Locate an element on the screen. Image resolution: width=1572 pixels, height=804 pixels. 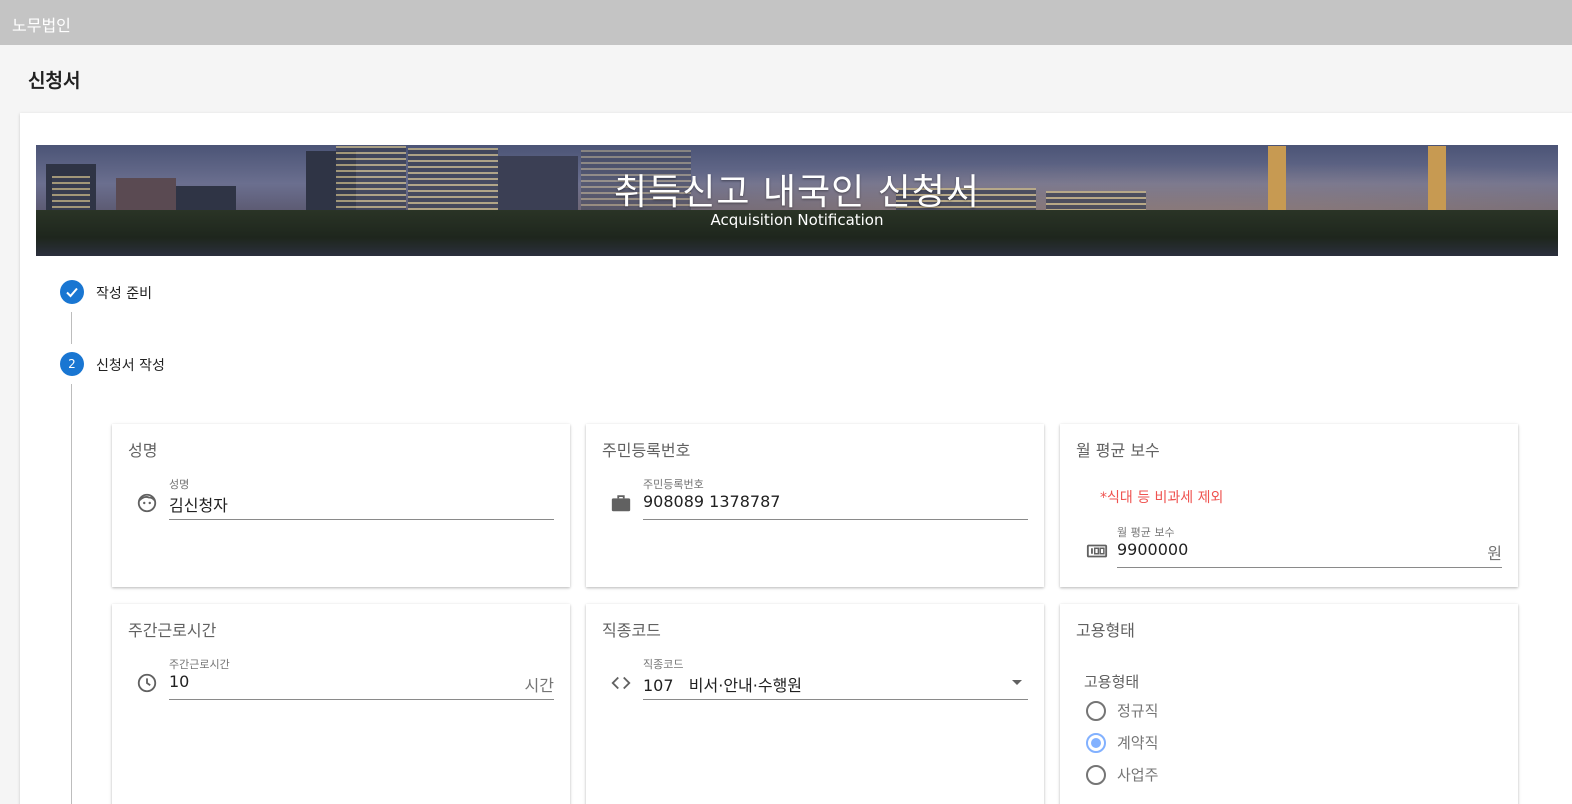
radio-contract: 계약직 is located at coordinates (1122, 742).